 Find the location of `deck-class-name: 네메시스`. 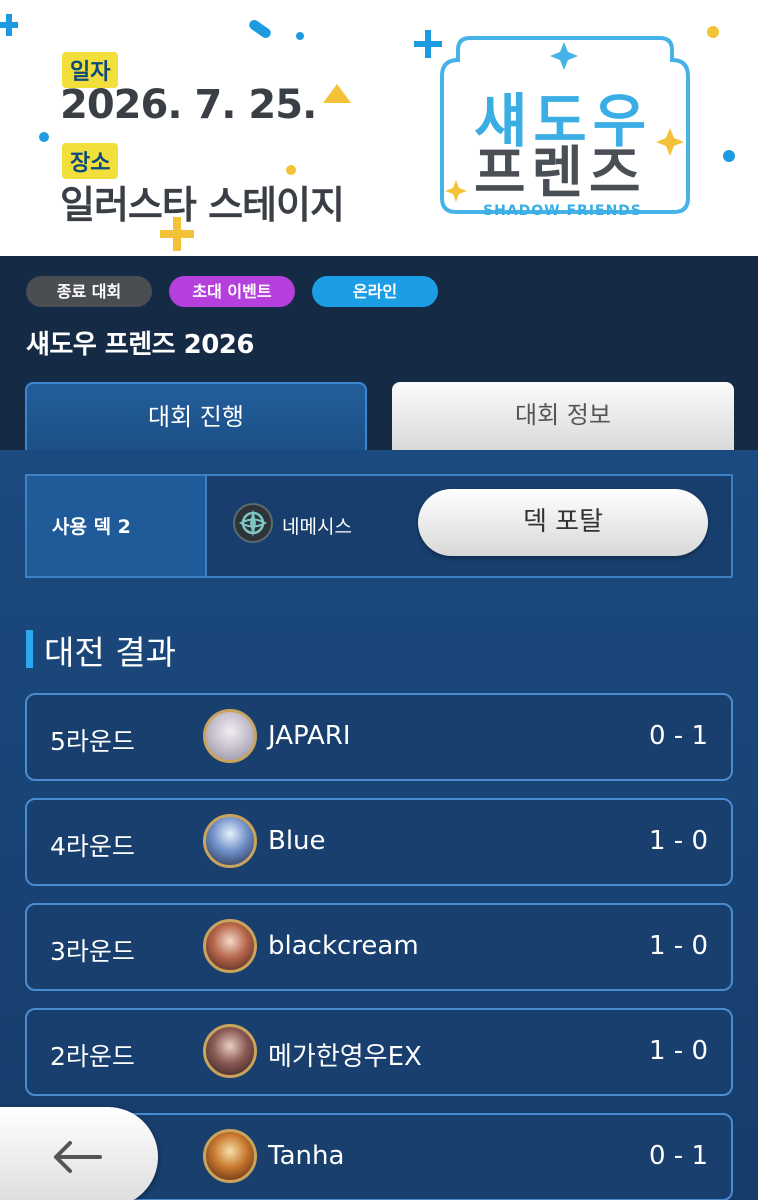

deck-class-name: 네메시스 is located at coordinates (317, 527).